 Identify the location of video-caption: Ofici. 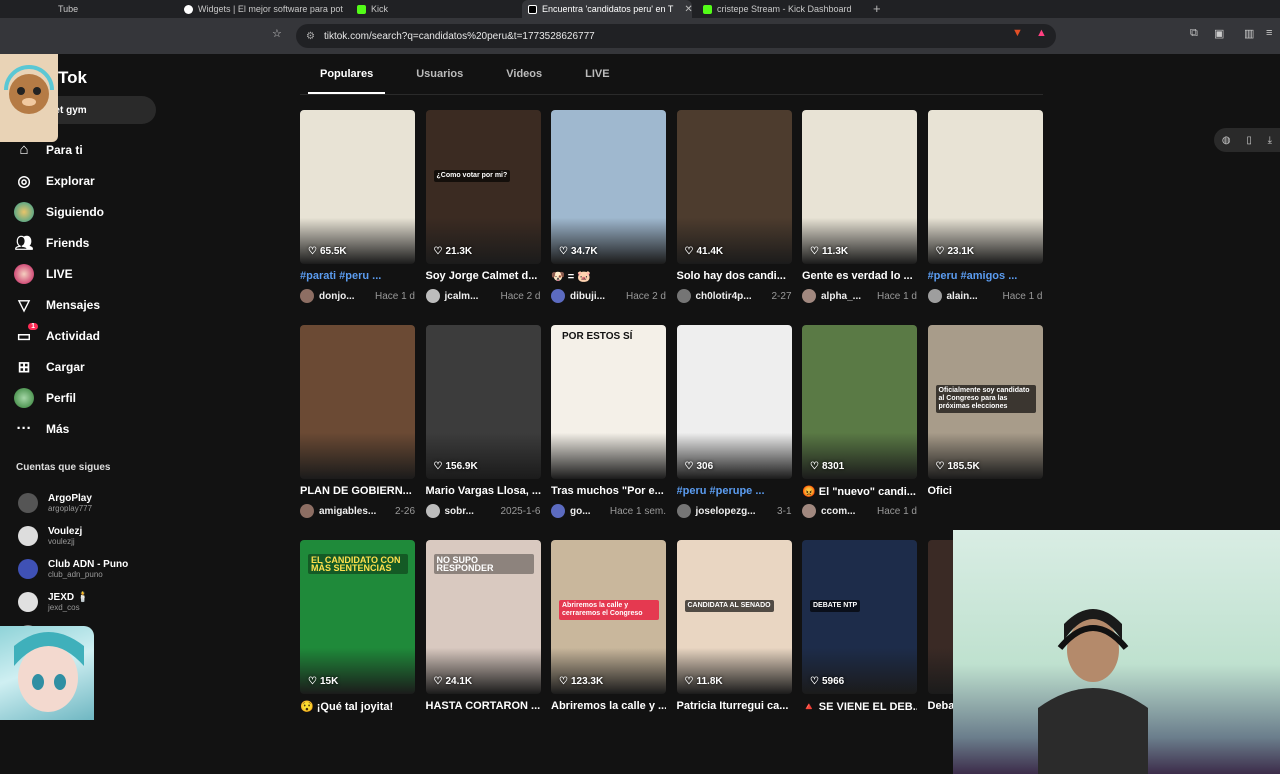
(940, 492).